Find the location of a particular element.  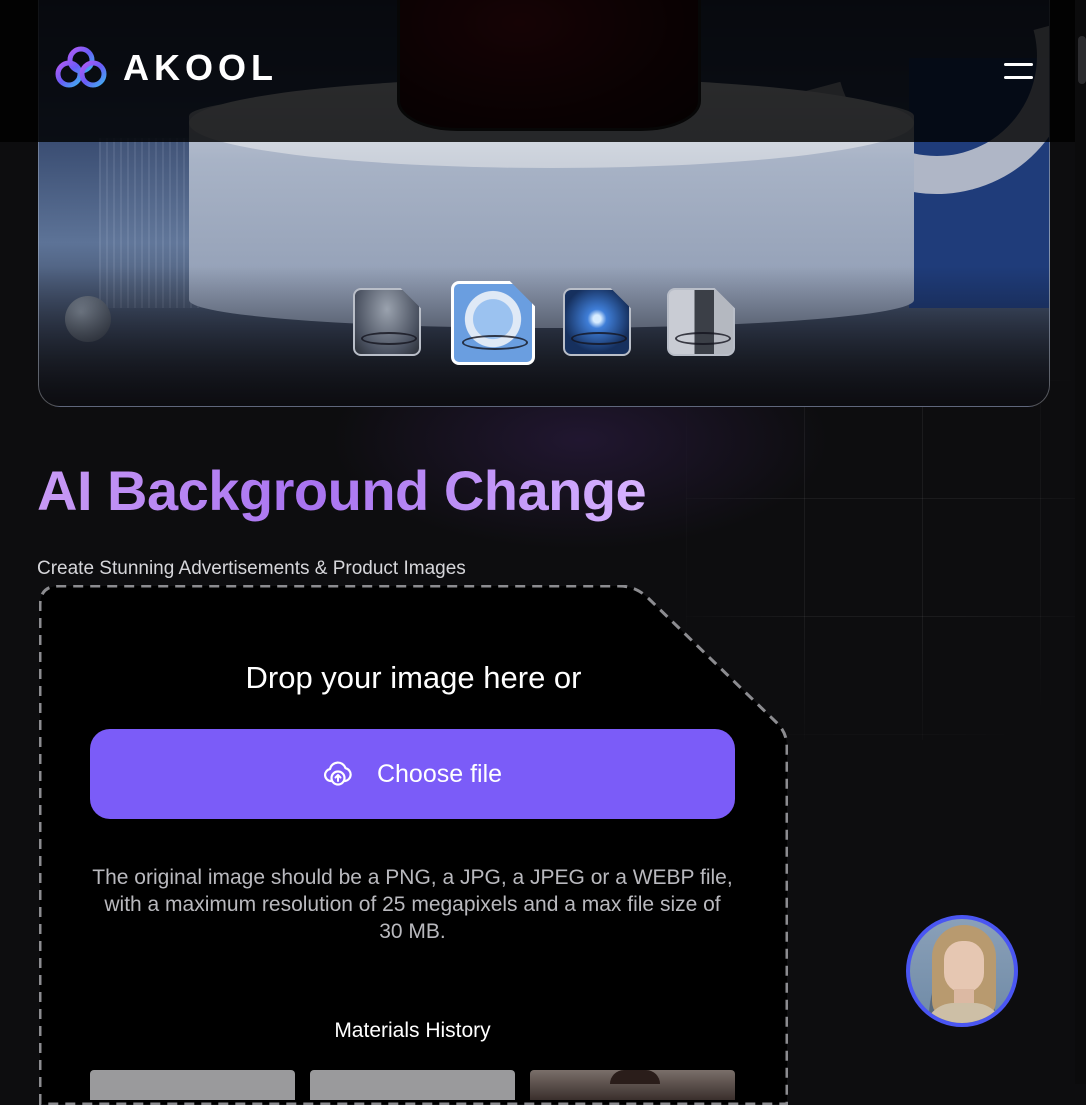

choose-file-button: Choose file is located at coordinates (412, 774).